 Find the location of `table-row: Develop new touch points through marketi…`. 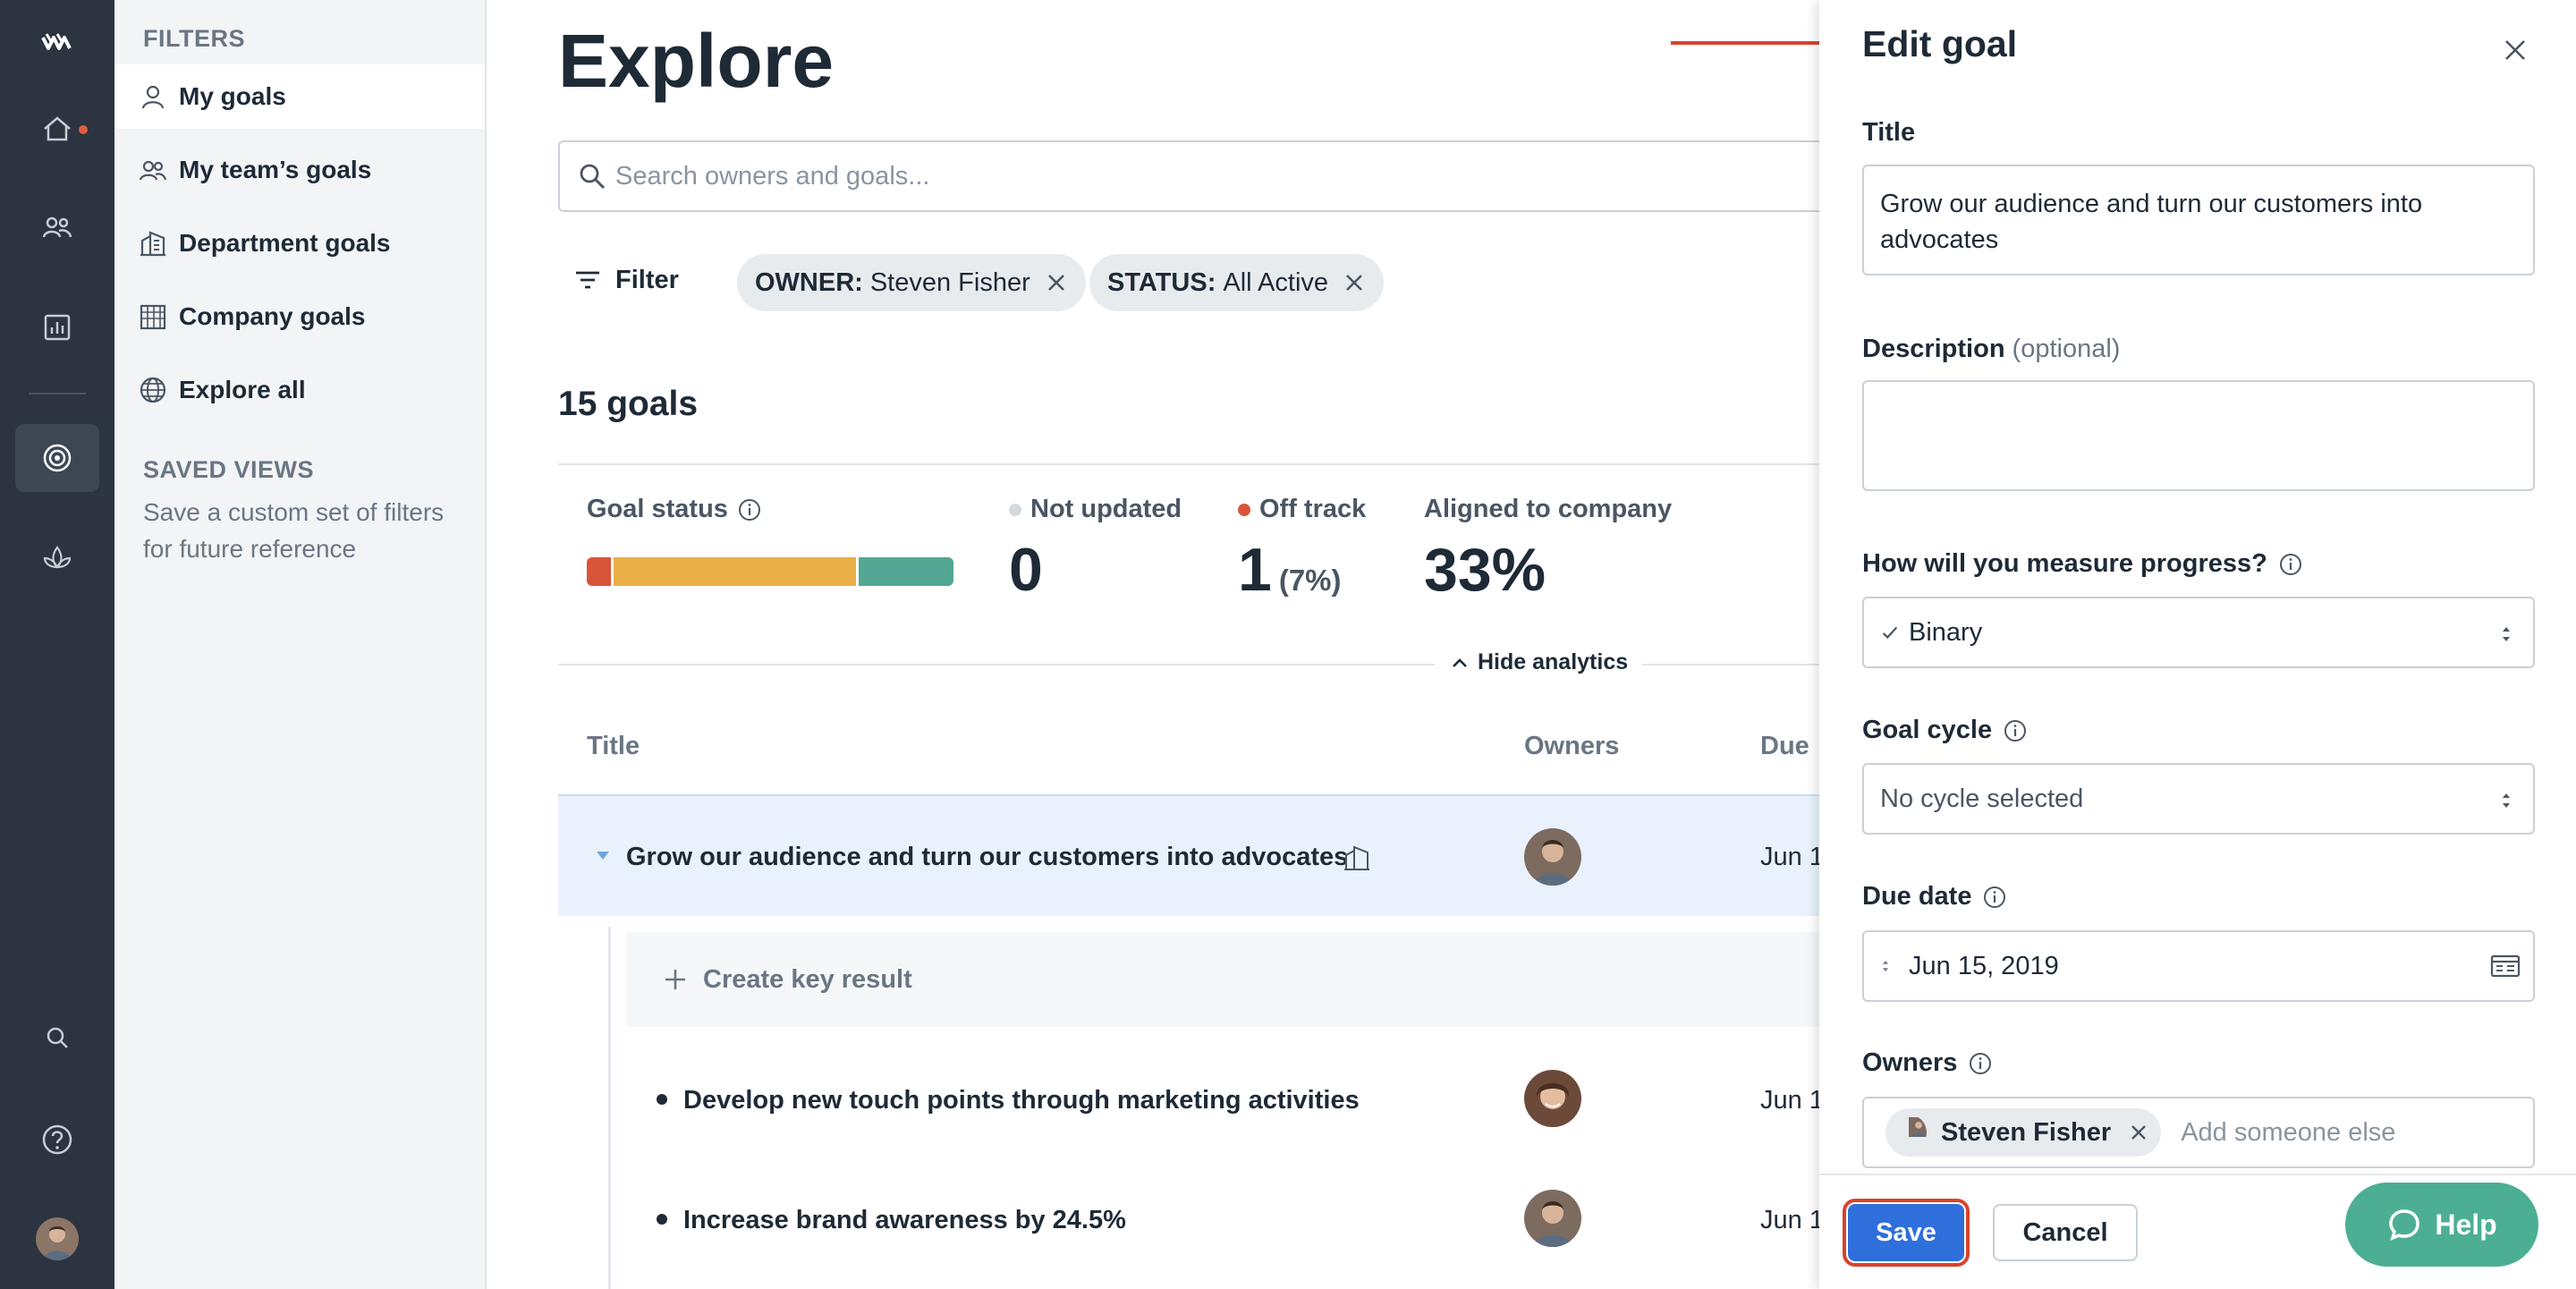

table-row: Develop new touch points through marketi… is located at coordinates (1188, 1099).